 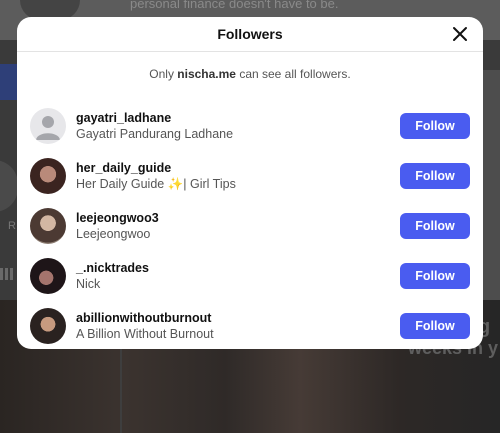 I want to click on notice-prefix: Only, so click(x=163, y=74).